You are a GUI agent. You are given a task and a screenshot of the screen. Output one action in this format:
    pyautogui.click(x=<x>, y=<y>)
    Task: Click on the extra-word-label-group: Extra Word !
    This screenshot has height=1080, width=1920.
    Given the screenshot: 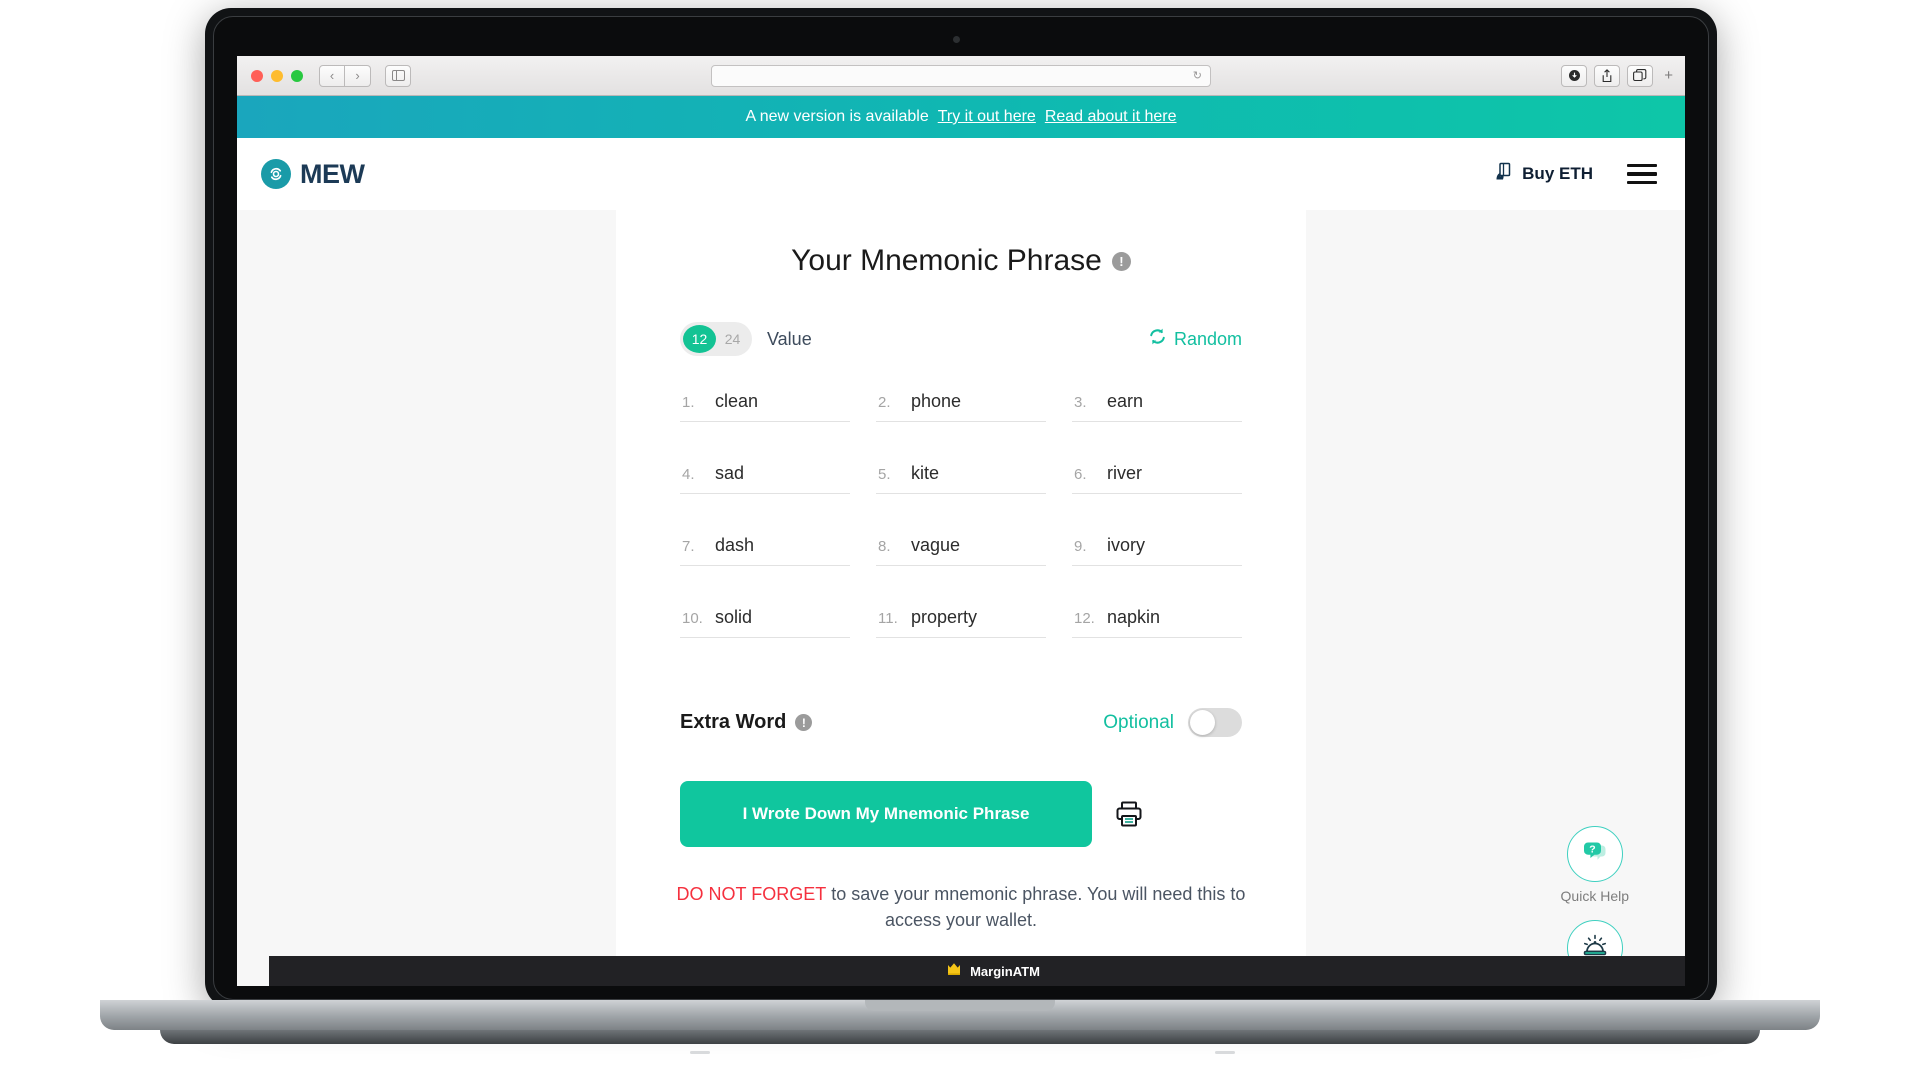 What is the action you would take?
    pyautogui.click(x=746, y=722)
    